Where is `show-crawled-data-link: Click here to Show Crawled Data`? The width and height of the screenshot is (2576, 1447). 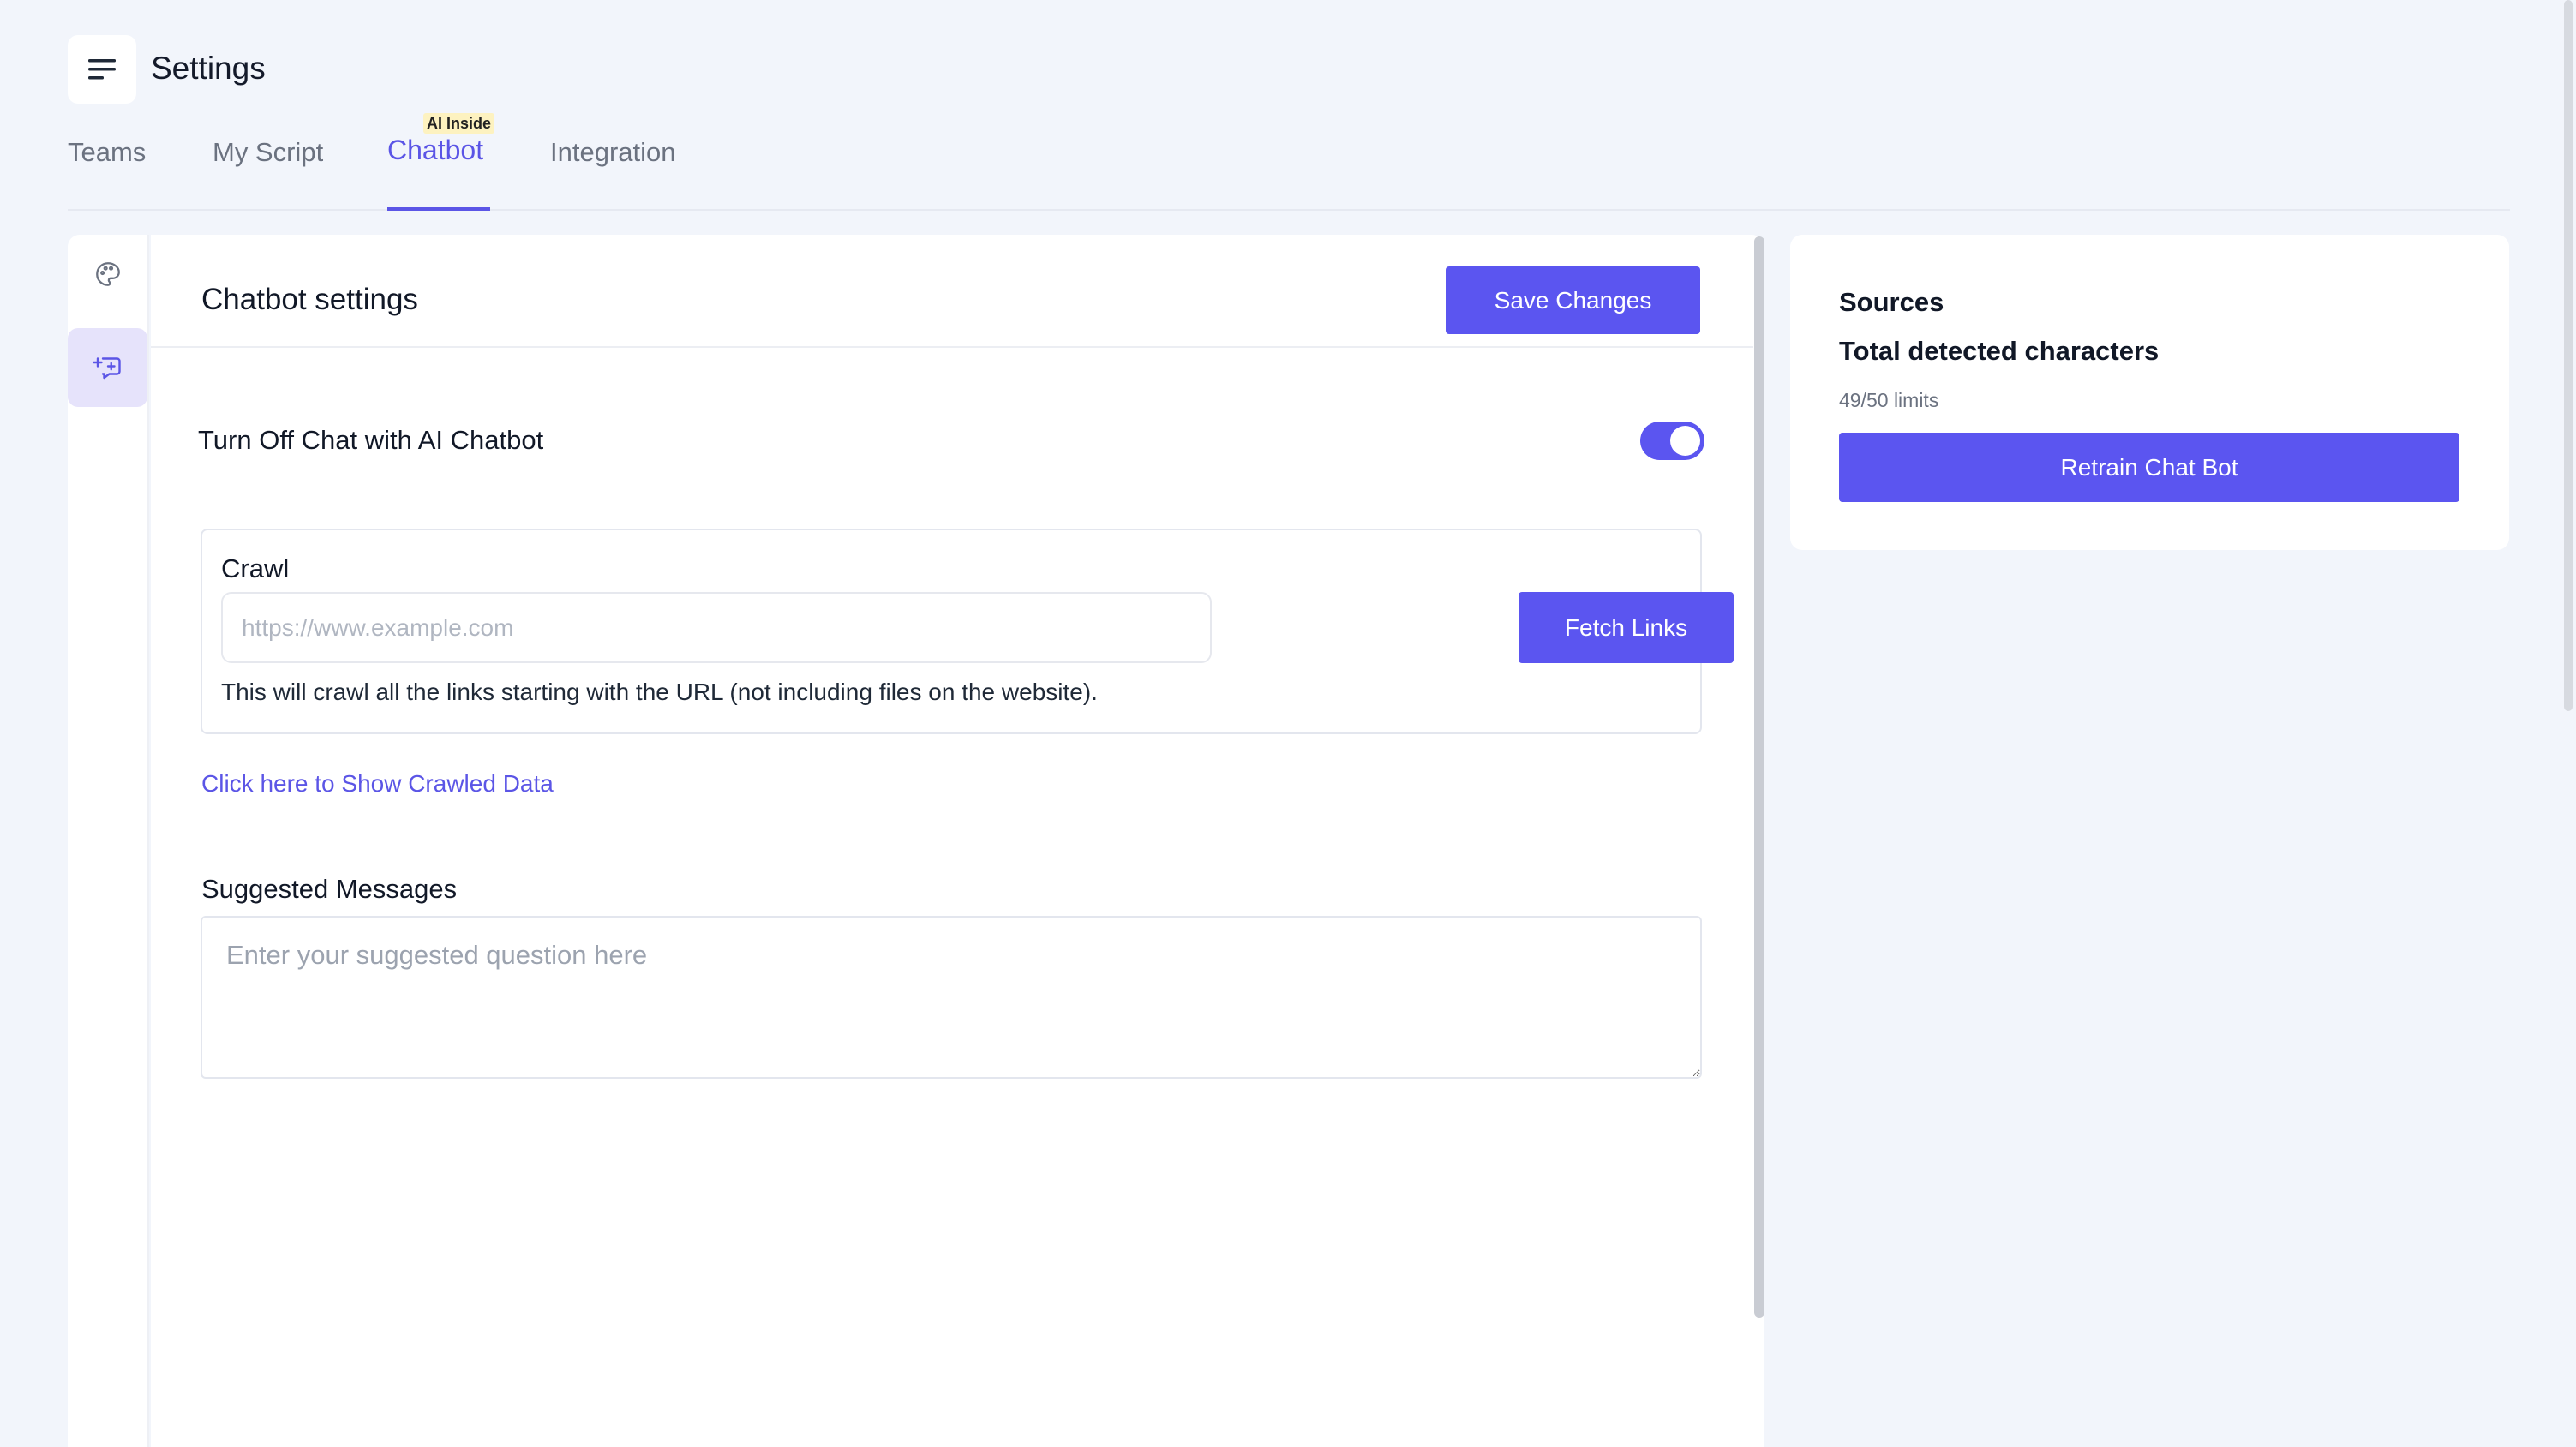 show-crawled-data-link: Click here to Show Crawled Data is located at coordinates (377, 784).